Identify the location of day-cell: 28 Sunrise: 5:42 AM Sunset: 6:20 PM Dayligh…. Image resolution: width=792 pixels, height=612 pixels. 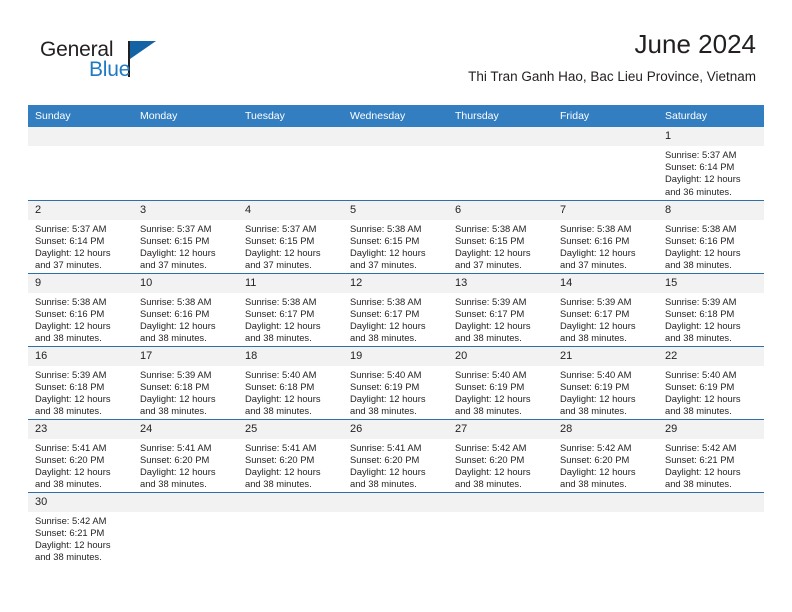
(605, 455).